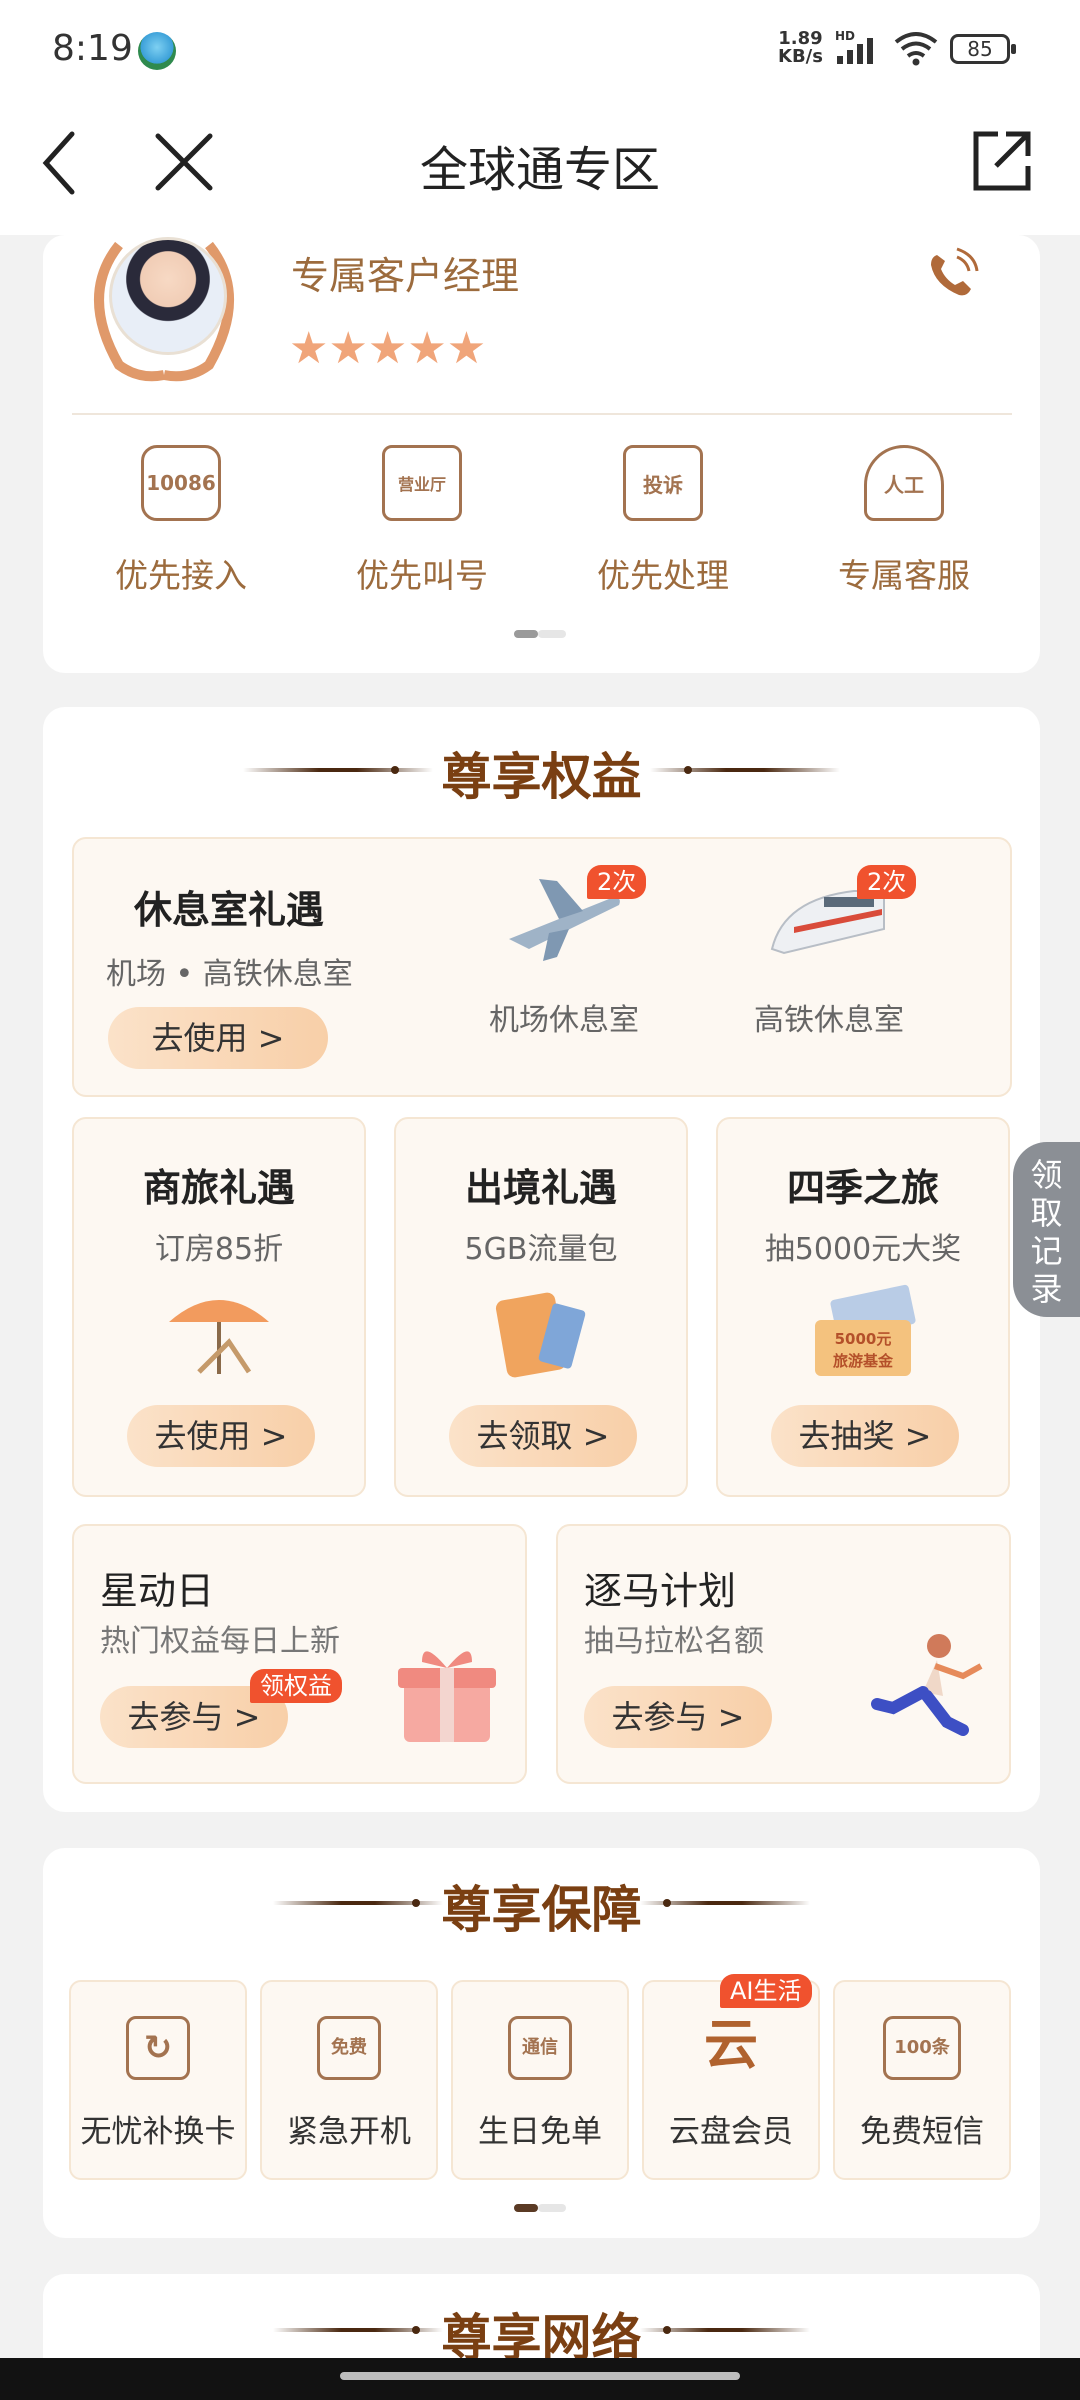 The image size is (1080, 2400). Describe the element at coordinates (564, 1020) in the screenshot. I see `airport-lounge-label: 机场休息室` at that location.